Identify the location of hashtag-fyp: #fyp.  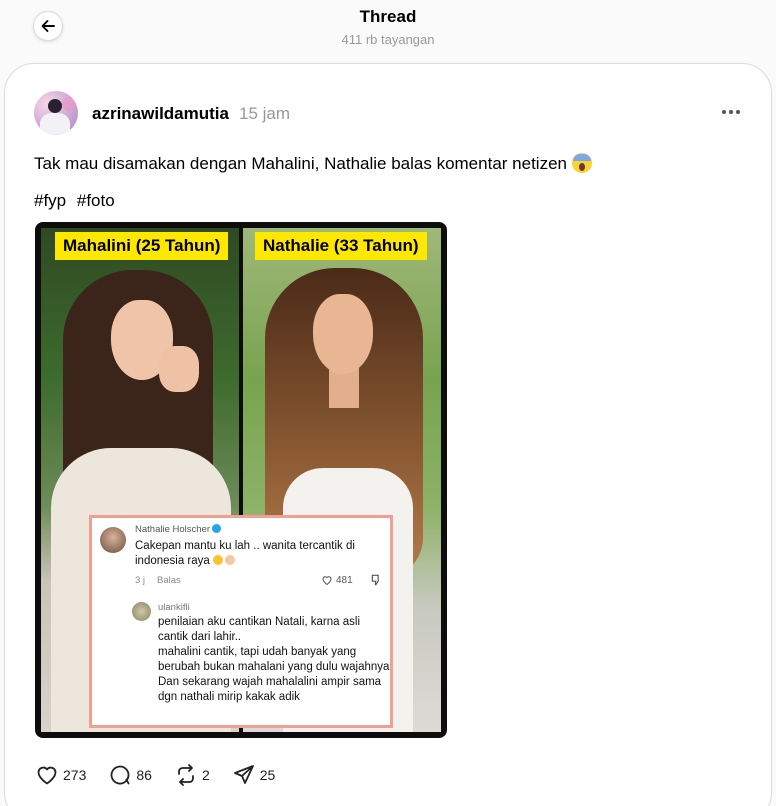
(50, 200).